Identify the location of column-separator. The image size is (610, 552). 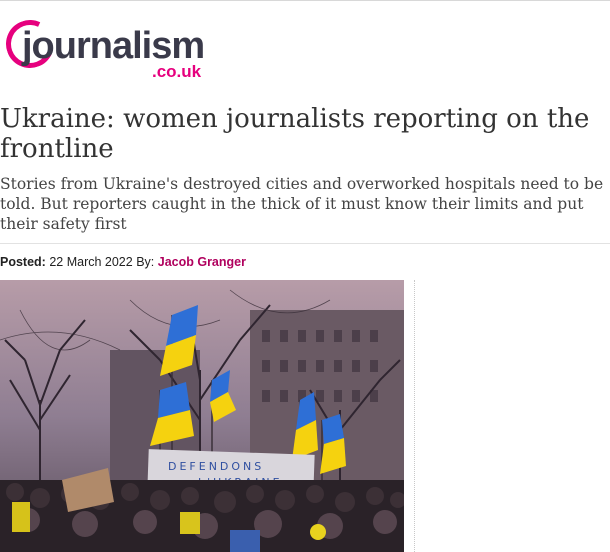
(414, 416).